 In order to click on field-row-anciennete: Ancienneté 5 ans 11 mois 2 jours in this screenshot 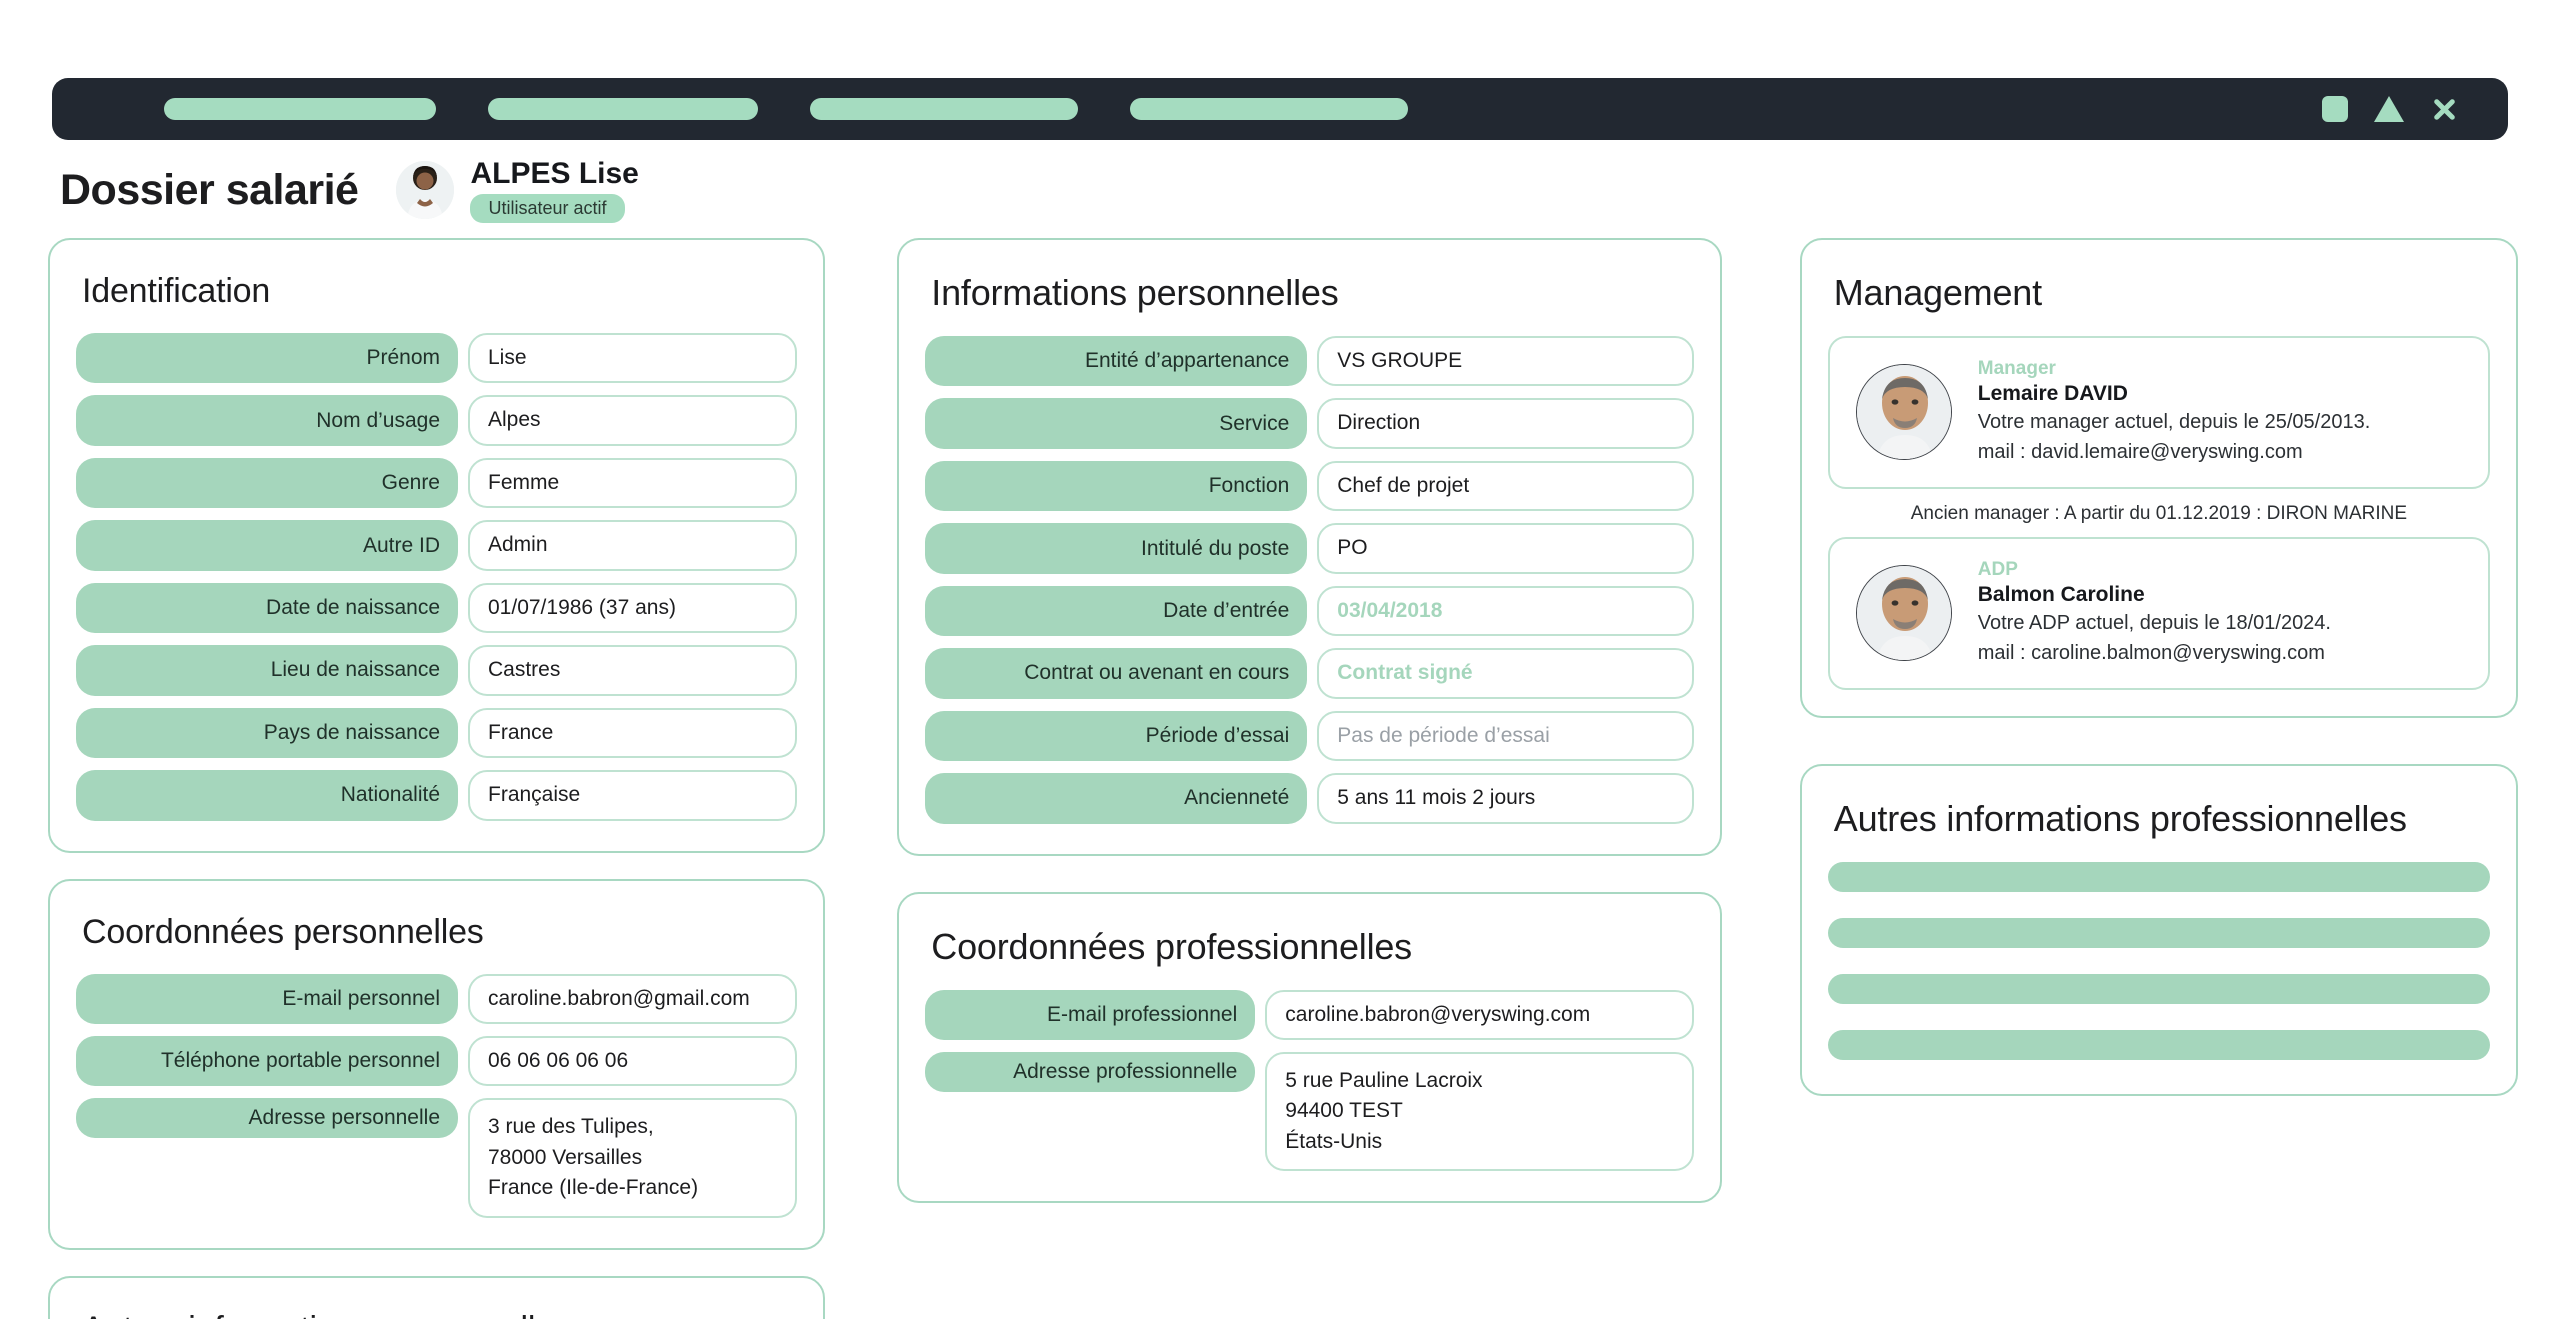, I will do `click(1309, 798)`.